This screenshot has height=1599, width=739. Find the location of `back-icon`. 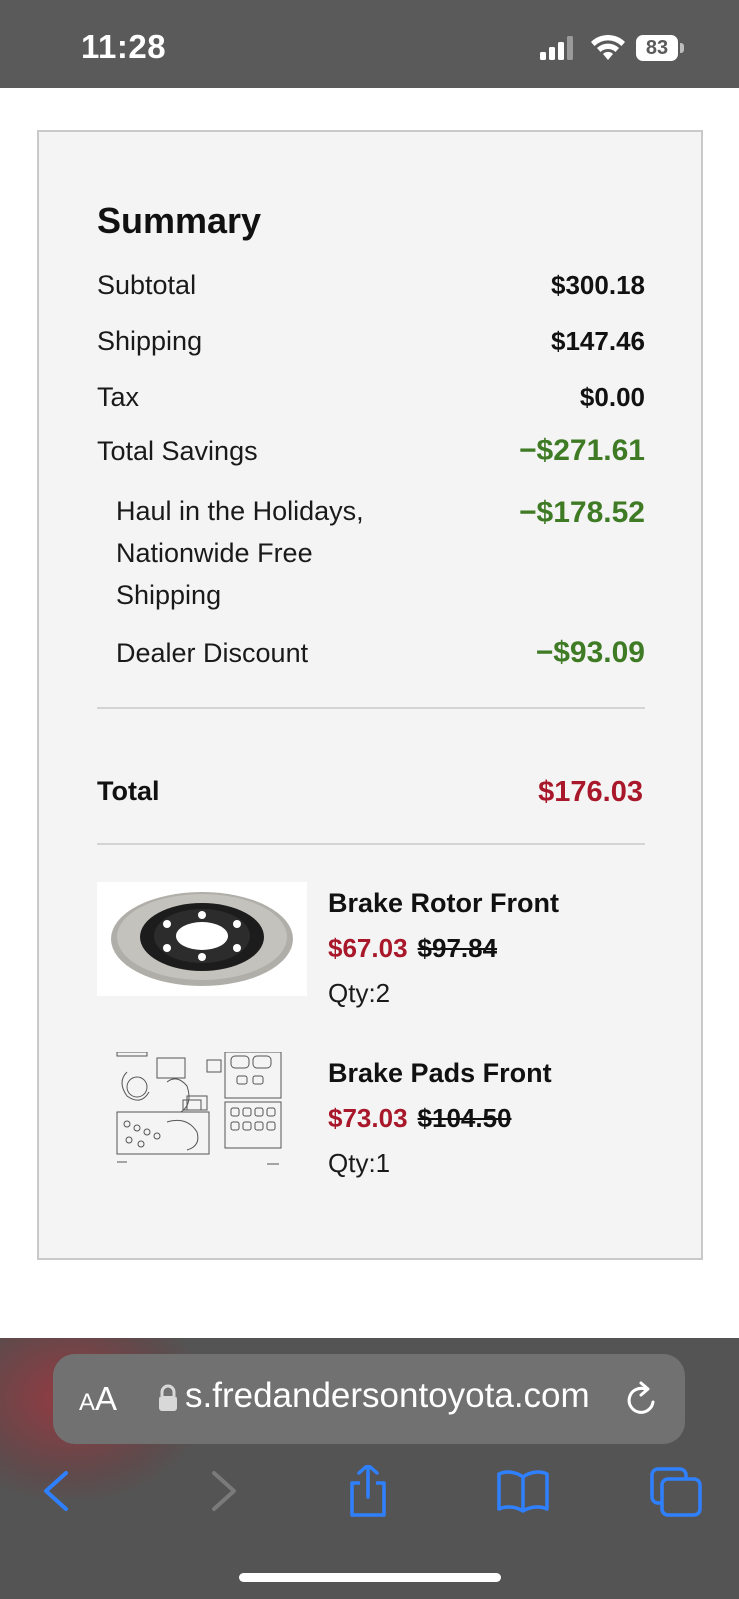

back-icon is located at coordinates (62, 1491).